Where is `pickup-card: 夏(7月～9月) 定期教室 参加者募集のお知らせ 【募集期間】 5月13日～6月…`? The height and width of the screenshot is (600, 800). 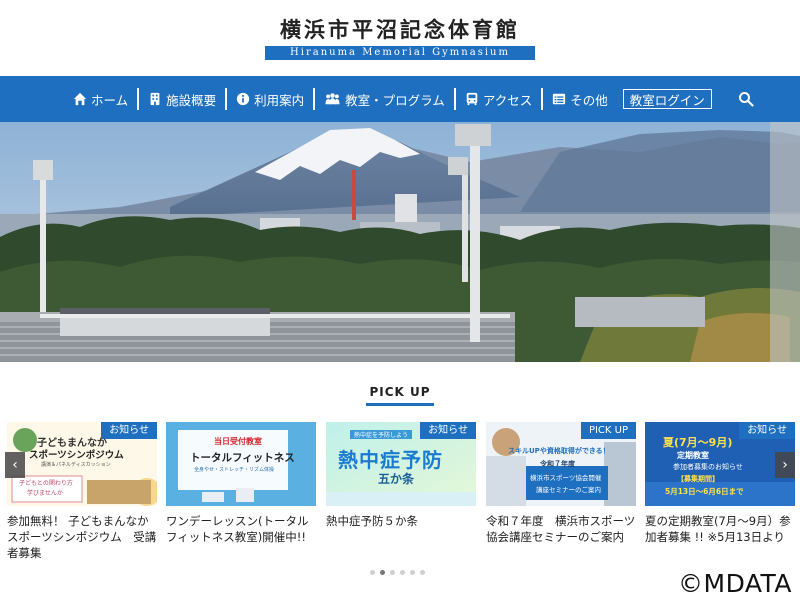
pickup-card: 夏(7月～9月) 定期教室 参加者募集のお知らせ 【募集期間】 5月13日～6月… is located at coordinates (720, 483).